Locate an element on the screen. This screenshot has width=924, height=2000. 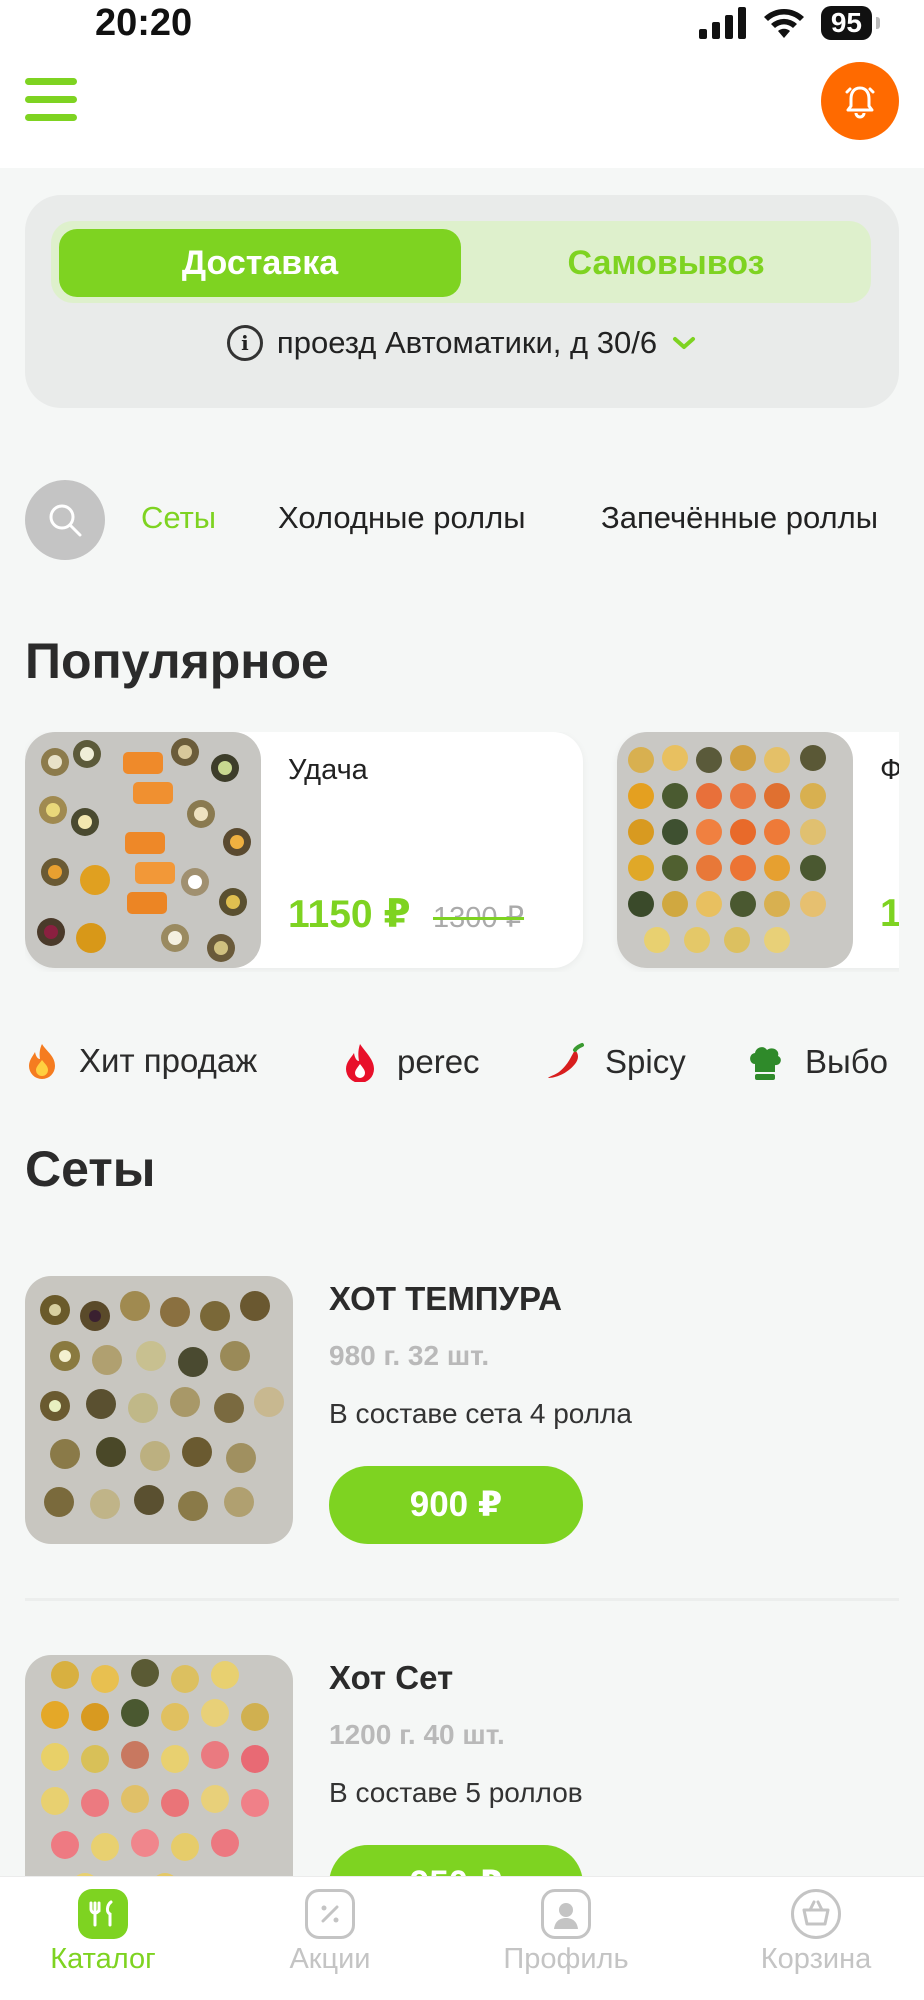
popular-heading: Популярное is located at coordinates (177, 661).